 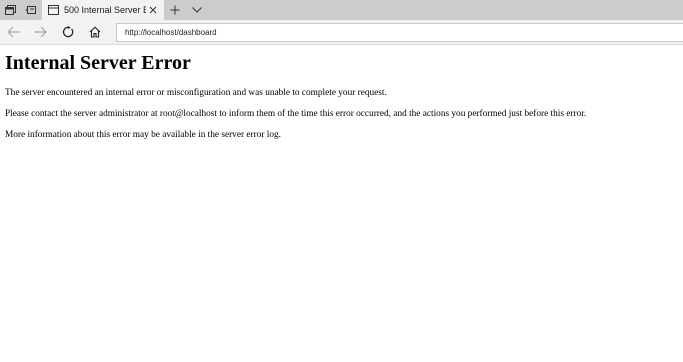 I want to click on arrow-left-icon, so click(x=13, y=32).